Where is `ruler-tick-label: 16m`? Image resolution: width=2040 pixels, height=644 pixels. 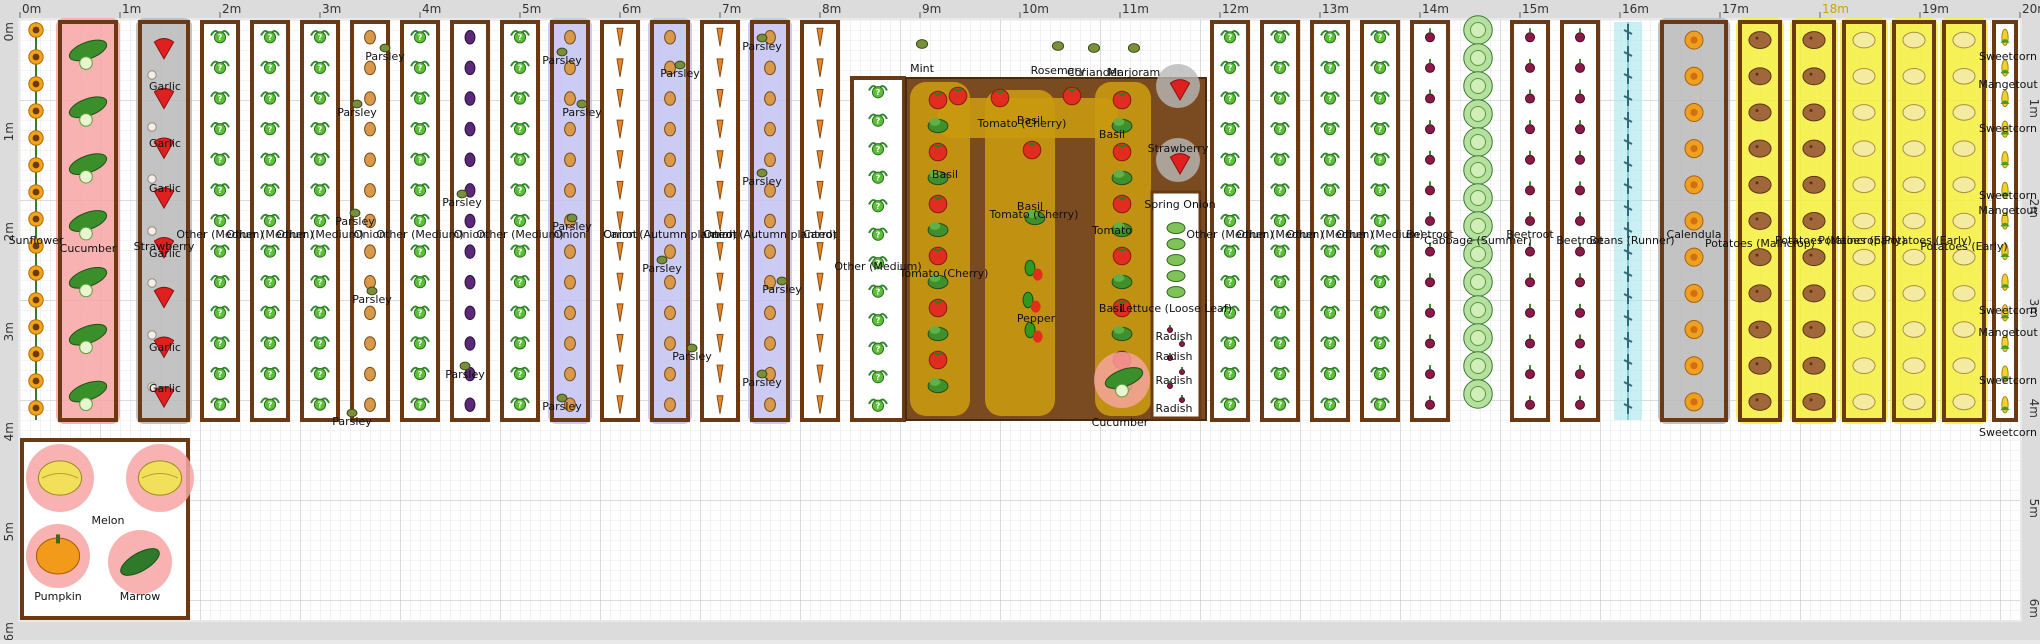
ruler-tick-label: 16m is located at coordinates (1635, 9).